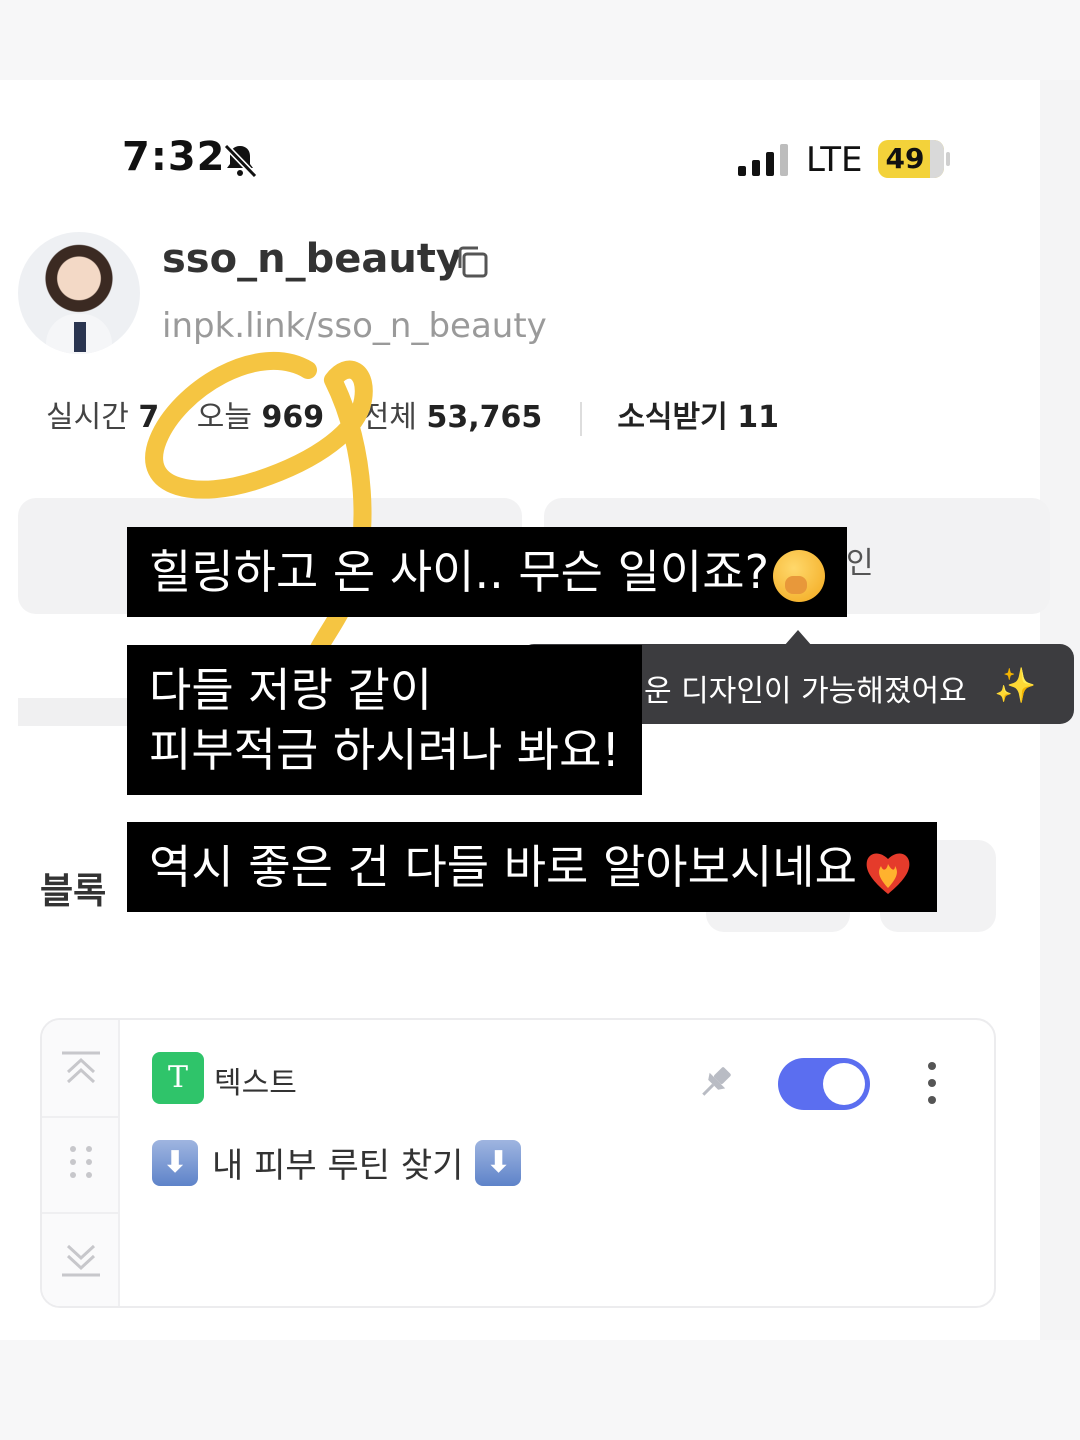  What do you see at coordinates (937, 159) in the screenshot?
I see `battery-empty-part` at bounding box center [937, 159].